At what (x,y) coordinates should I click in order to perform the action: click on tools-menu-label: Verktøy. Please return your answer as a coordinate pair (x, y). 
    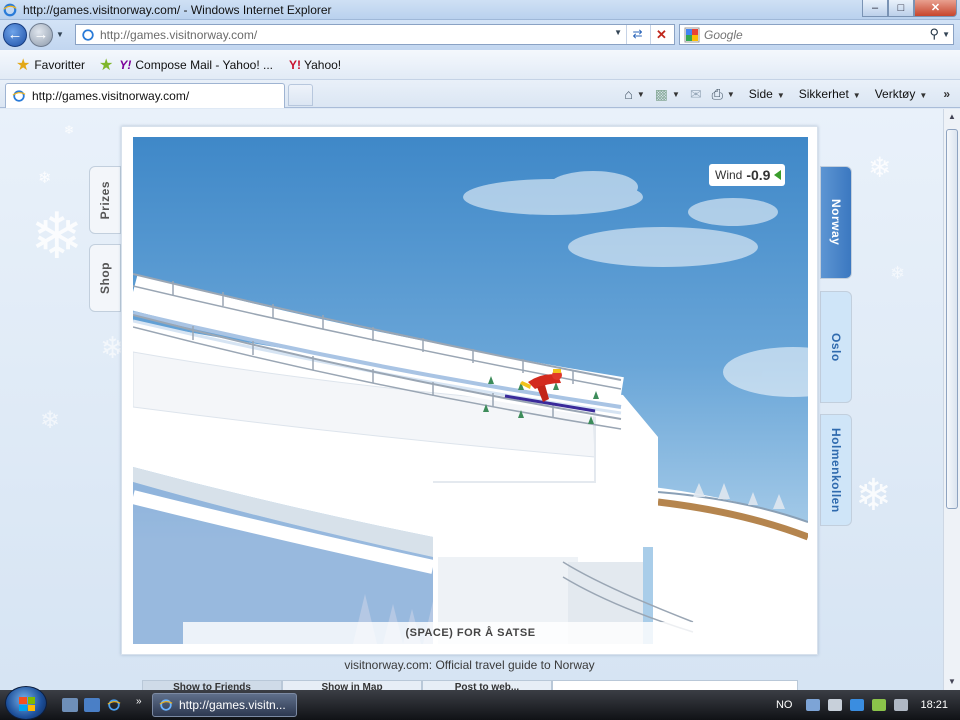
    Looking at the image, I should click on (895, 94).